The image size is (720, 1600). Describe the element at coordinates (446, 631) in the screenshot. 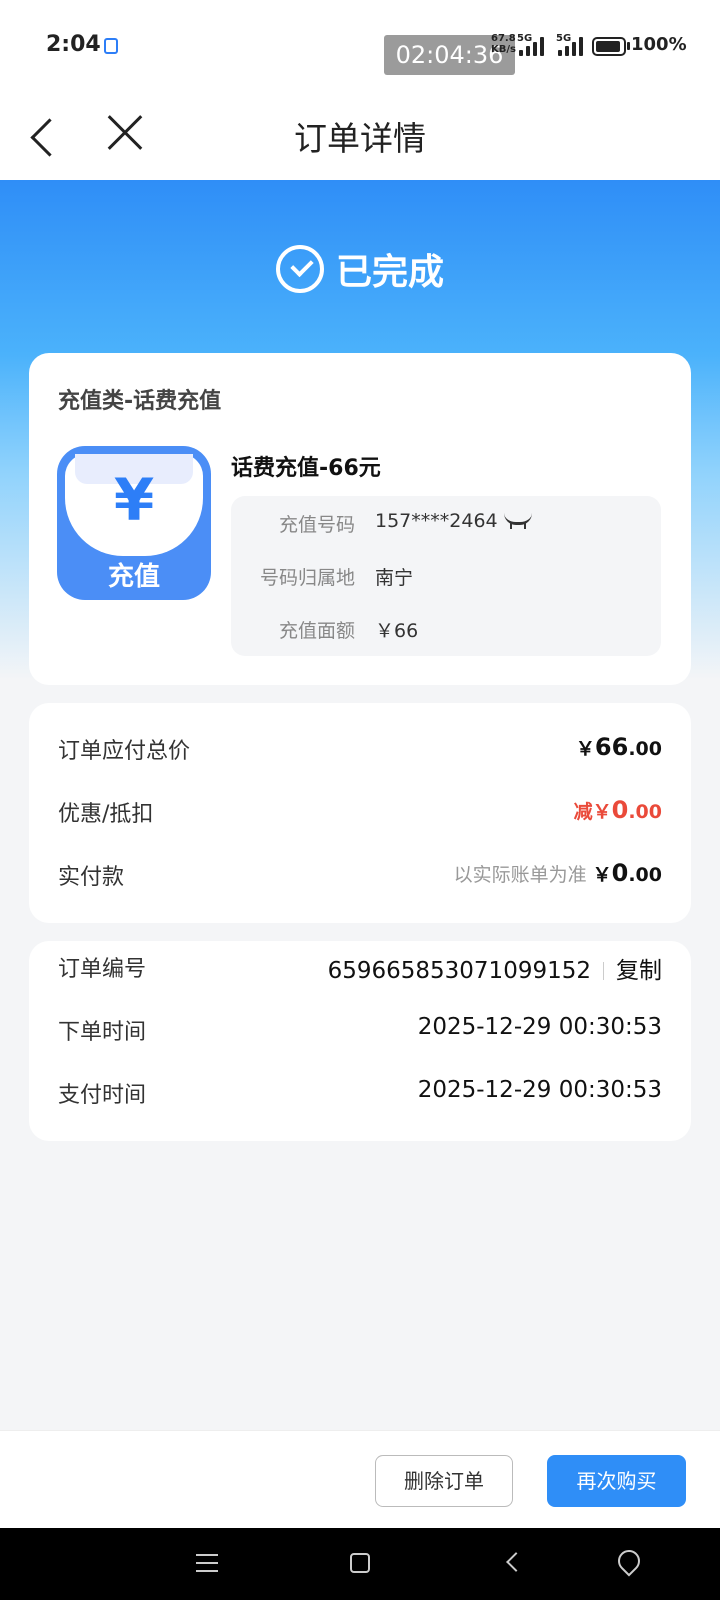

I see `detail-row: 充值面额 ￥66` at that location.